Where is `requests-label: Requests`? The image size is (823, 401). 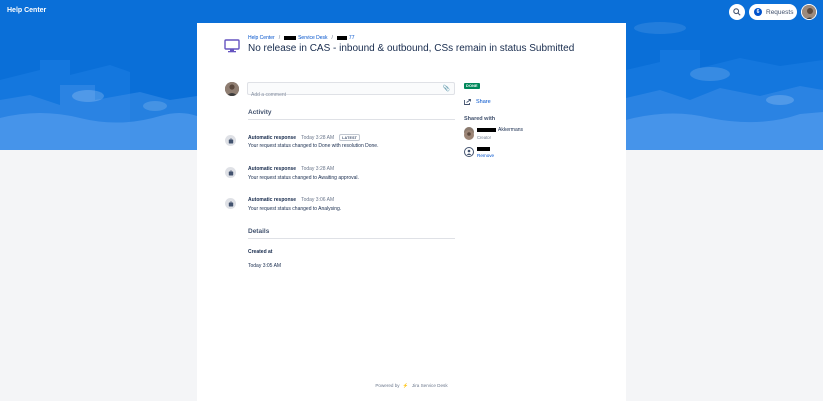
requests-label: Requests is located at coordinates (780, 12).